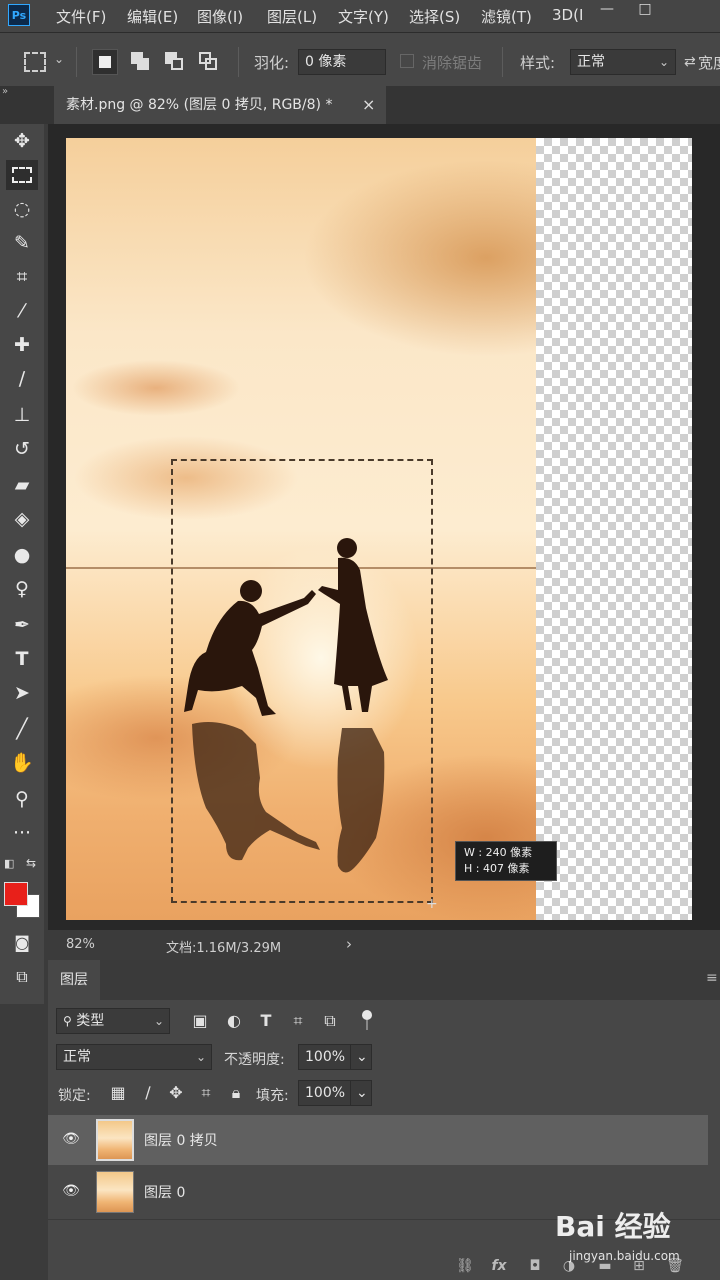  I want to click on baidu-jingyan-watermark: Bai 经验 jingyan.baidu.com, so click(635, 1240).